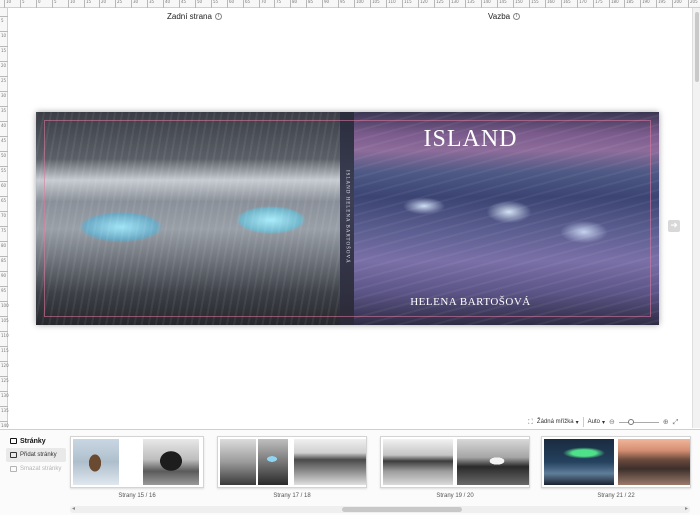 The height and width of the screenshot is (515, 700). I want to click on cover-title: ISLAND, so click(470, 141).